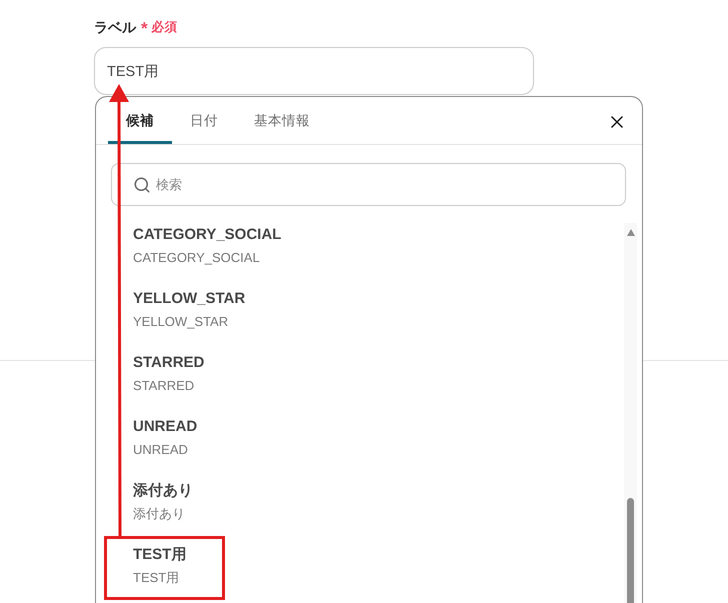 Image resolution: width=728 pixels, height=603 pixels. I want to click on label-input-field: TEST用, so click(314, 71).